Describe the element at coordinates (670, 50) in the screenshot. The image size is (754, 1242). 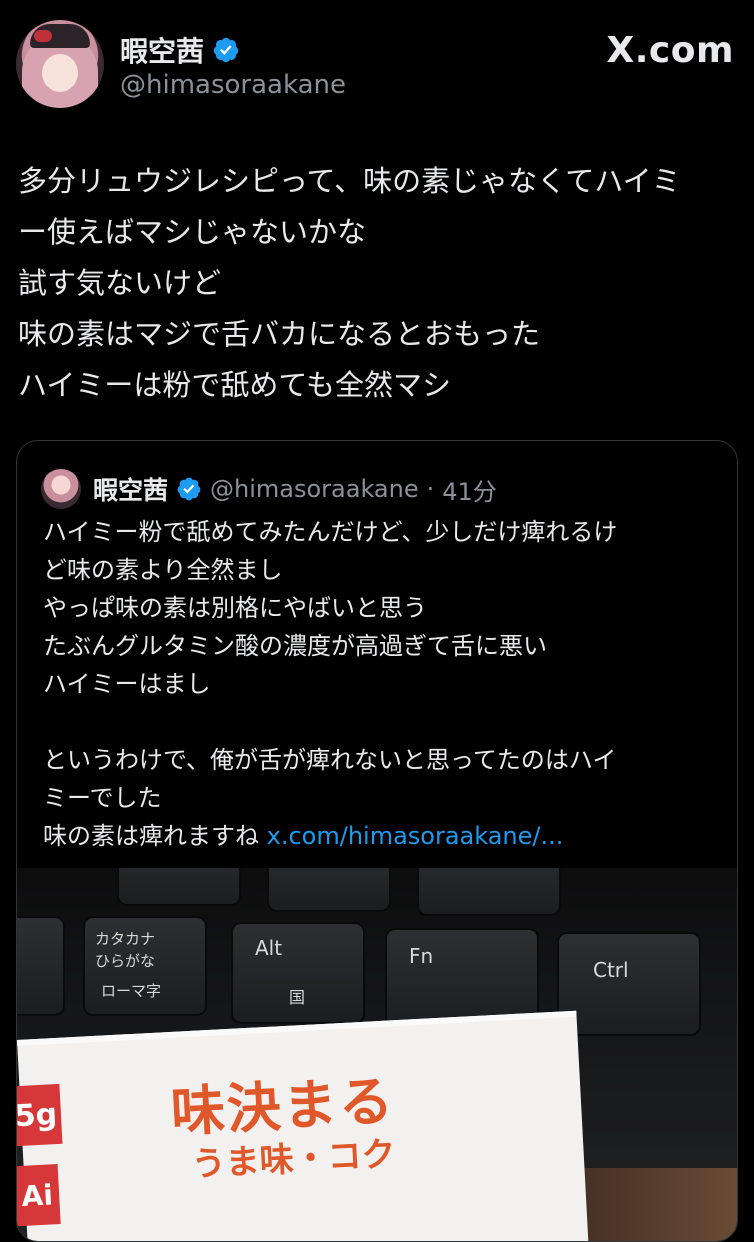
I see `x-brand-logo: X.com` at that location.